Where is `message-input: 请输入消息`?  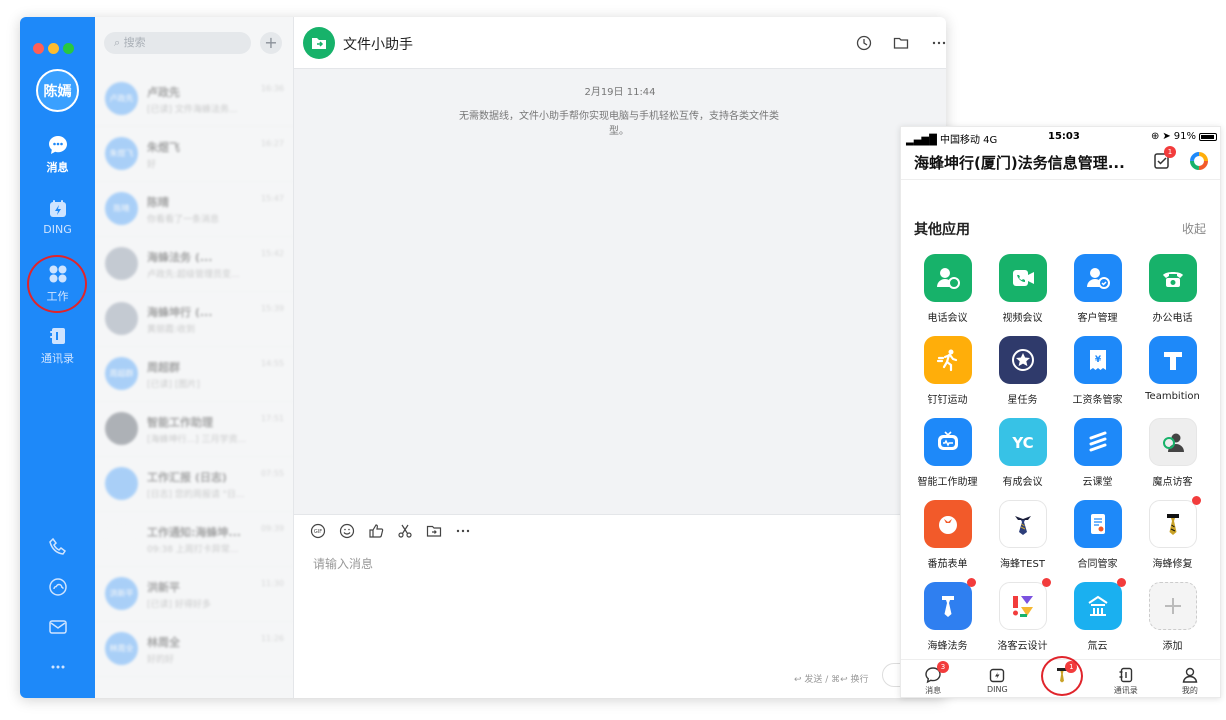 message-input: 请输入消息 is located at coordinates (343, 563).